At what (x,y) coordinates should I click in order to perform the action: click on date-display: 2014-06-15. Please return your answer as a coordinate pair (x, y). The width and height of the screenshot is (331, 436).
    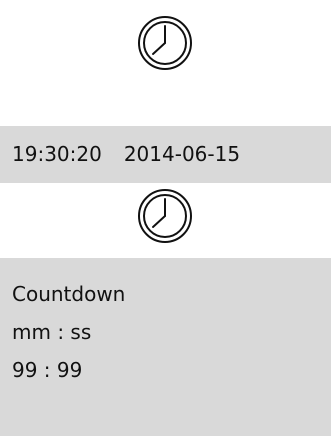
    Looking at the image, I should click on (182, 154).